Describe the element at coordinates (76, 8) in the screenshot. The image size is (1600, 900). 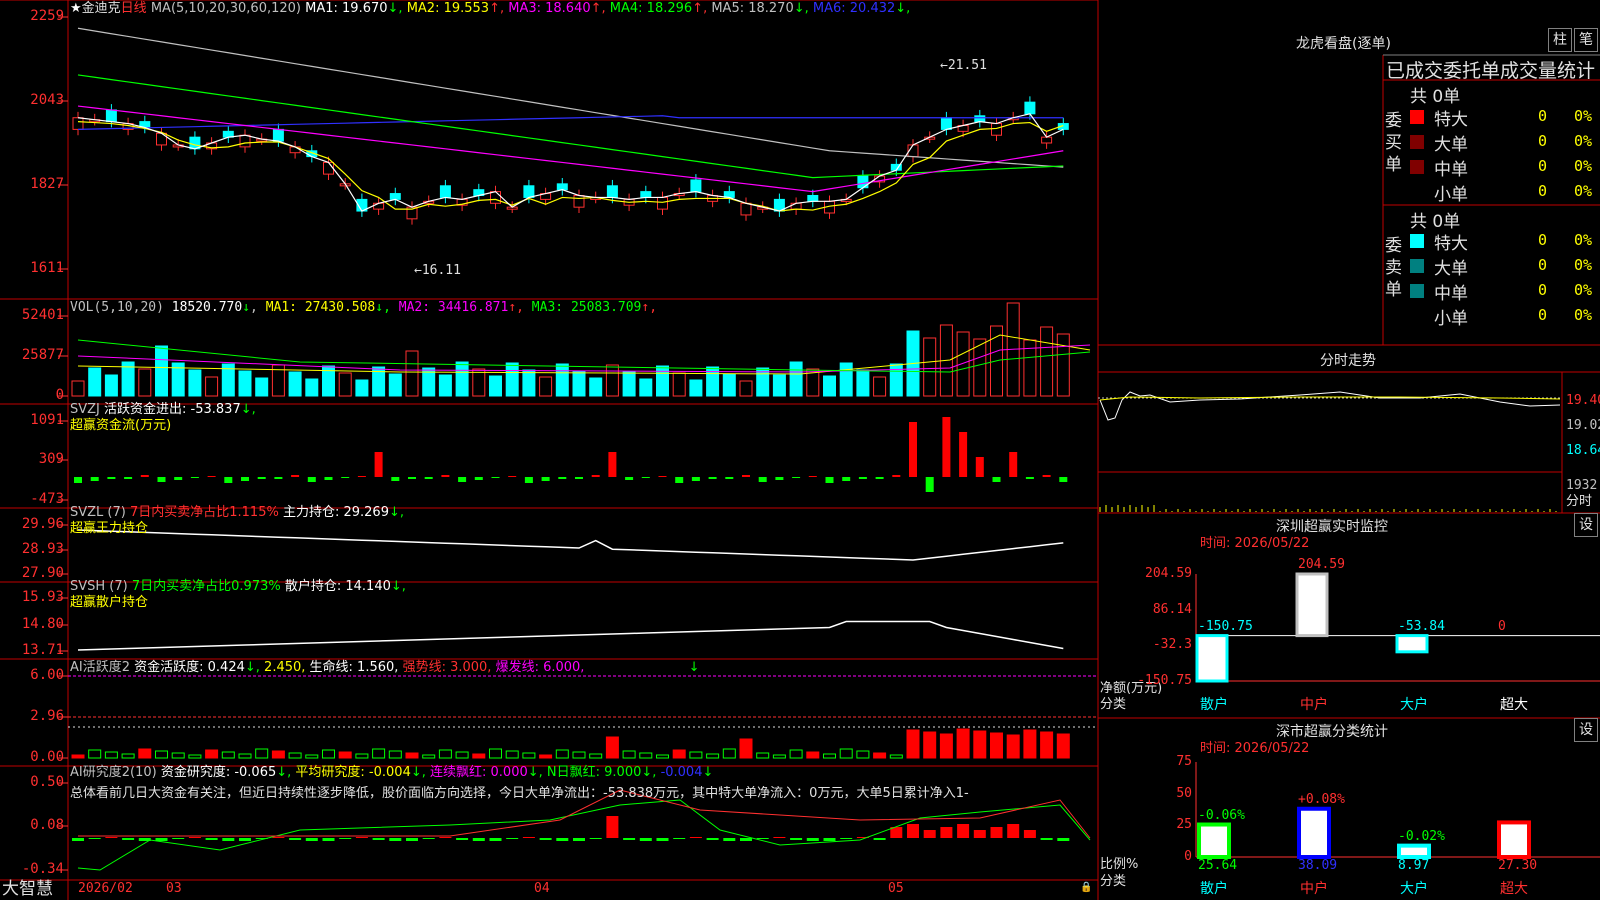
I see `favorite-star-icon: ★` at that location.